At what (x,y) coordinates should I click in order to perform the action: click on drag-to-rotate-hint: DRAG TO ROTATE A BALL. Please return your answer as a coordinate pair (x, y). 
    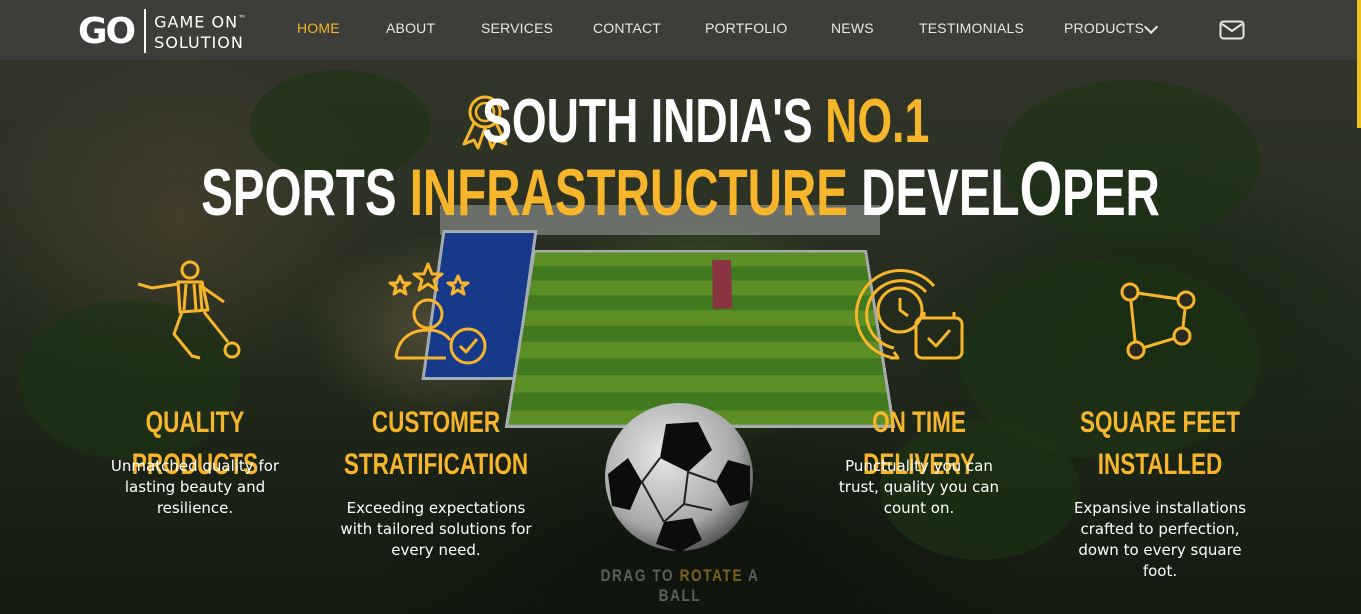
    Looking at the image, I should click on (680, 585).